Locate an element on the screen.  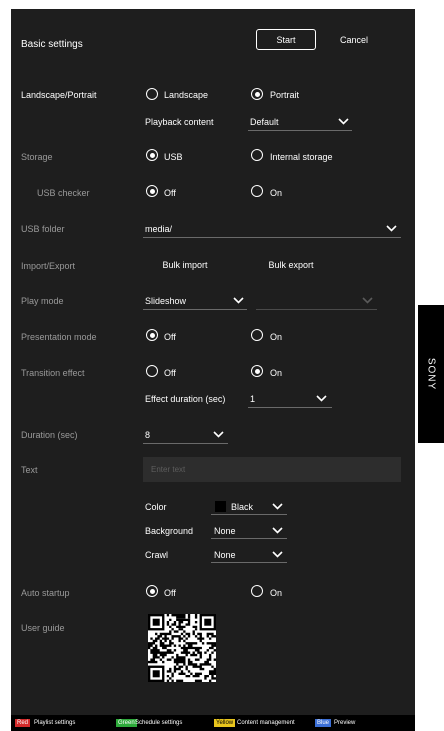
transition-on-label: On is located at coordinates (276, 373).